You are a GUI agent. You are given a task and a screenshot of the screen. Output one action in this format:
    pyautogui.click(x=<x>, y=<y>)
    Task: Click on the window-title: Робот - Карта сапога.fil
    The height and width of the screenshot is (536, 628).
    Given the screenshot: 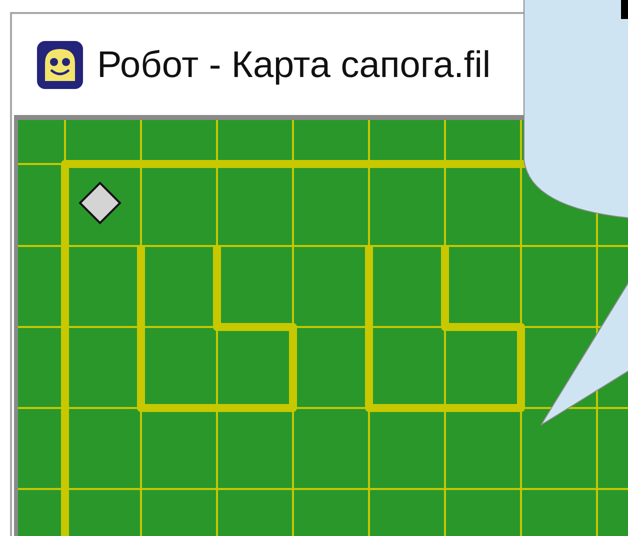 What is the action you would take?
    pyautogui.click(x=294, y=64)
    